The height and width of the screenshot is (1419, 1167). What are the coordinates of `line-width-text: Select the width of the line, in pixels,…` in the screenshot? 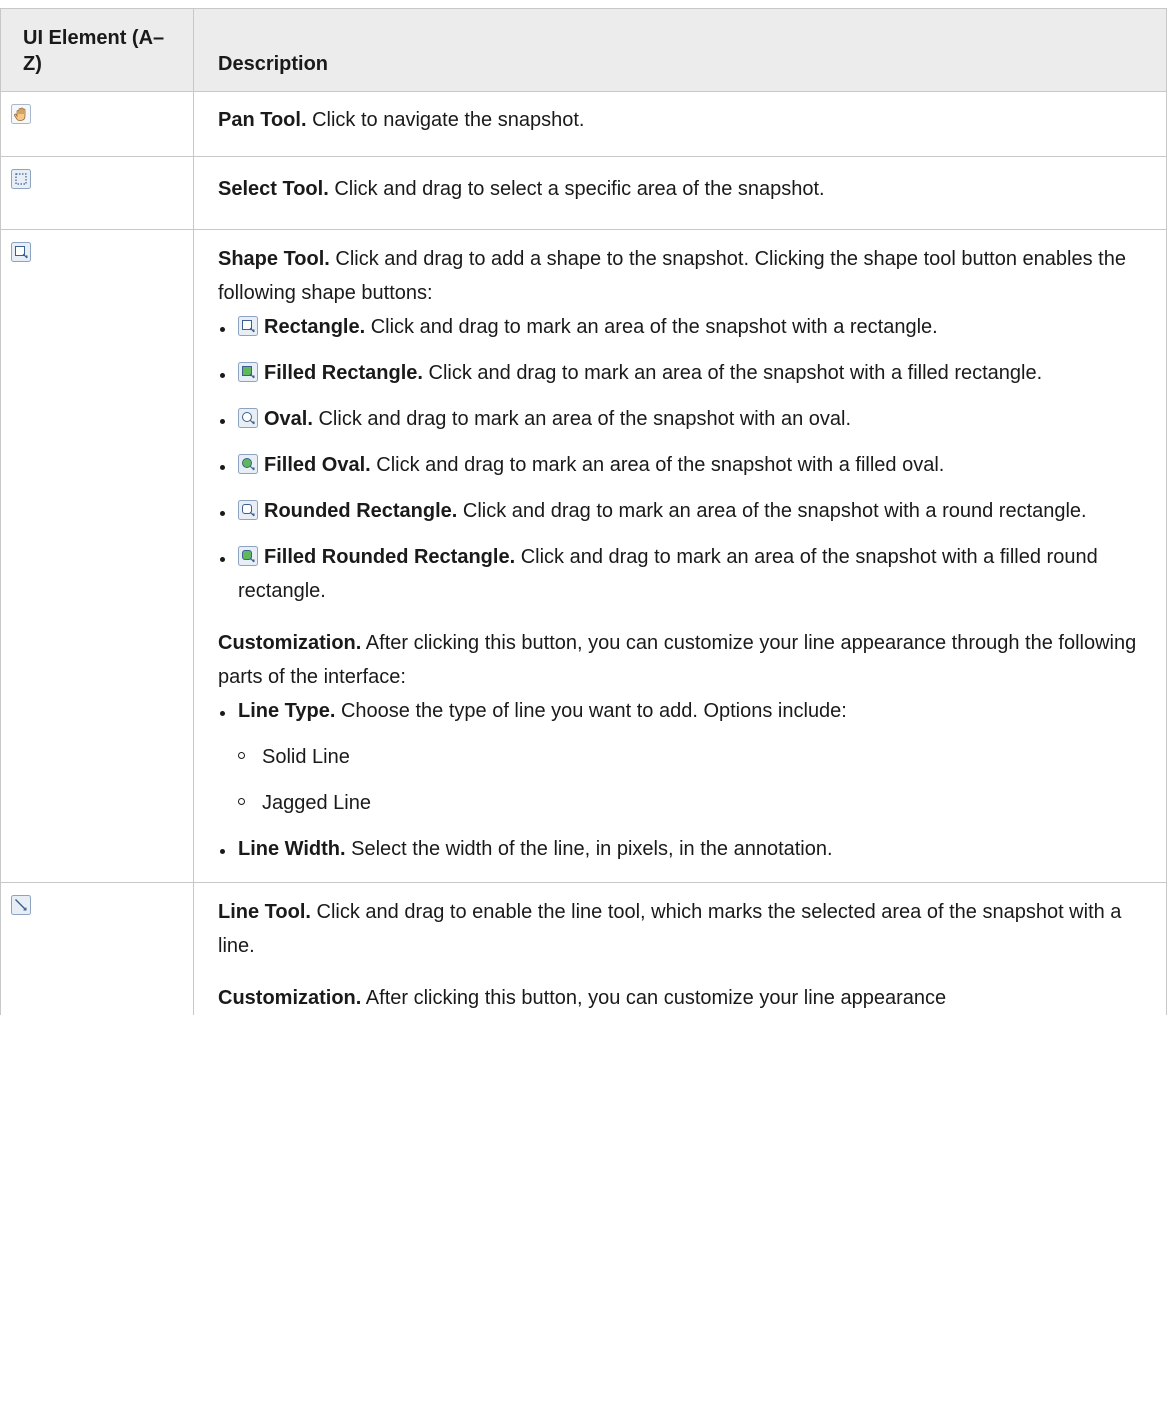 It's located at (592, 849).